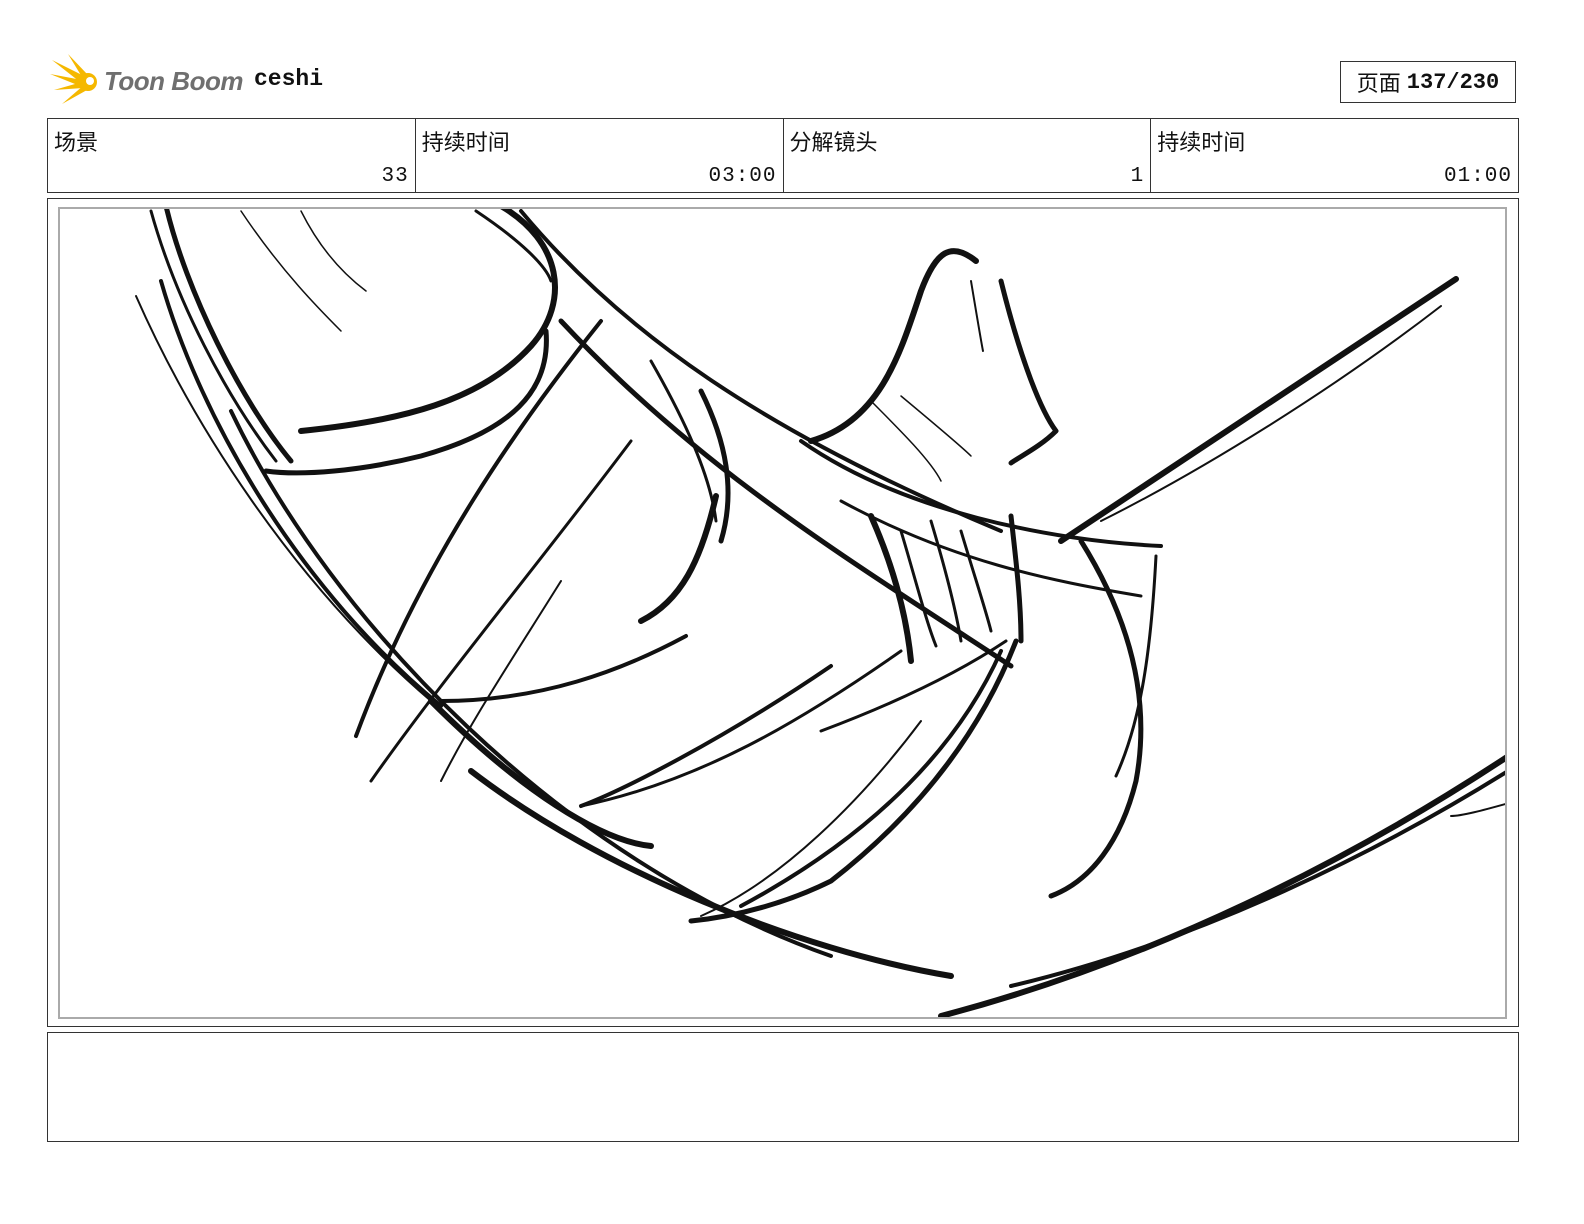 The image size is (1584, 1224). I want to click on panel-notes-area, so click(783, 1087).